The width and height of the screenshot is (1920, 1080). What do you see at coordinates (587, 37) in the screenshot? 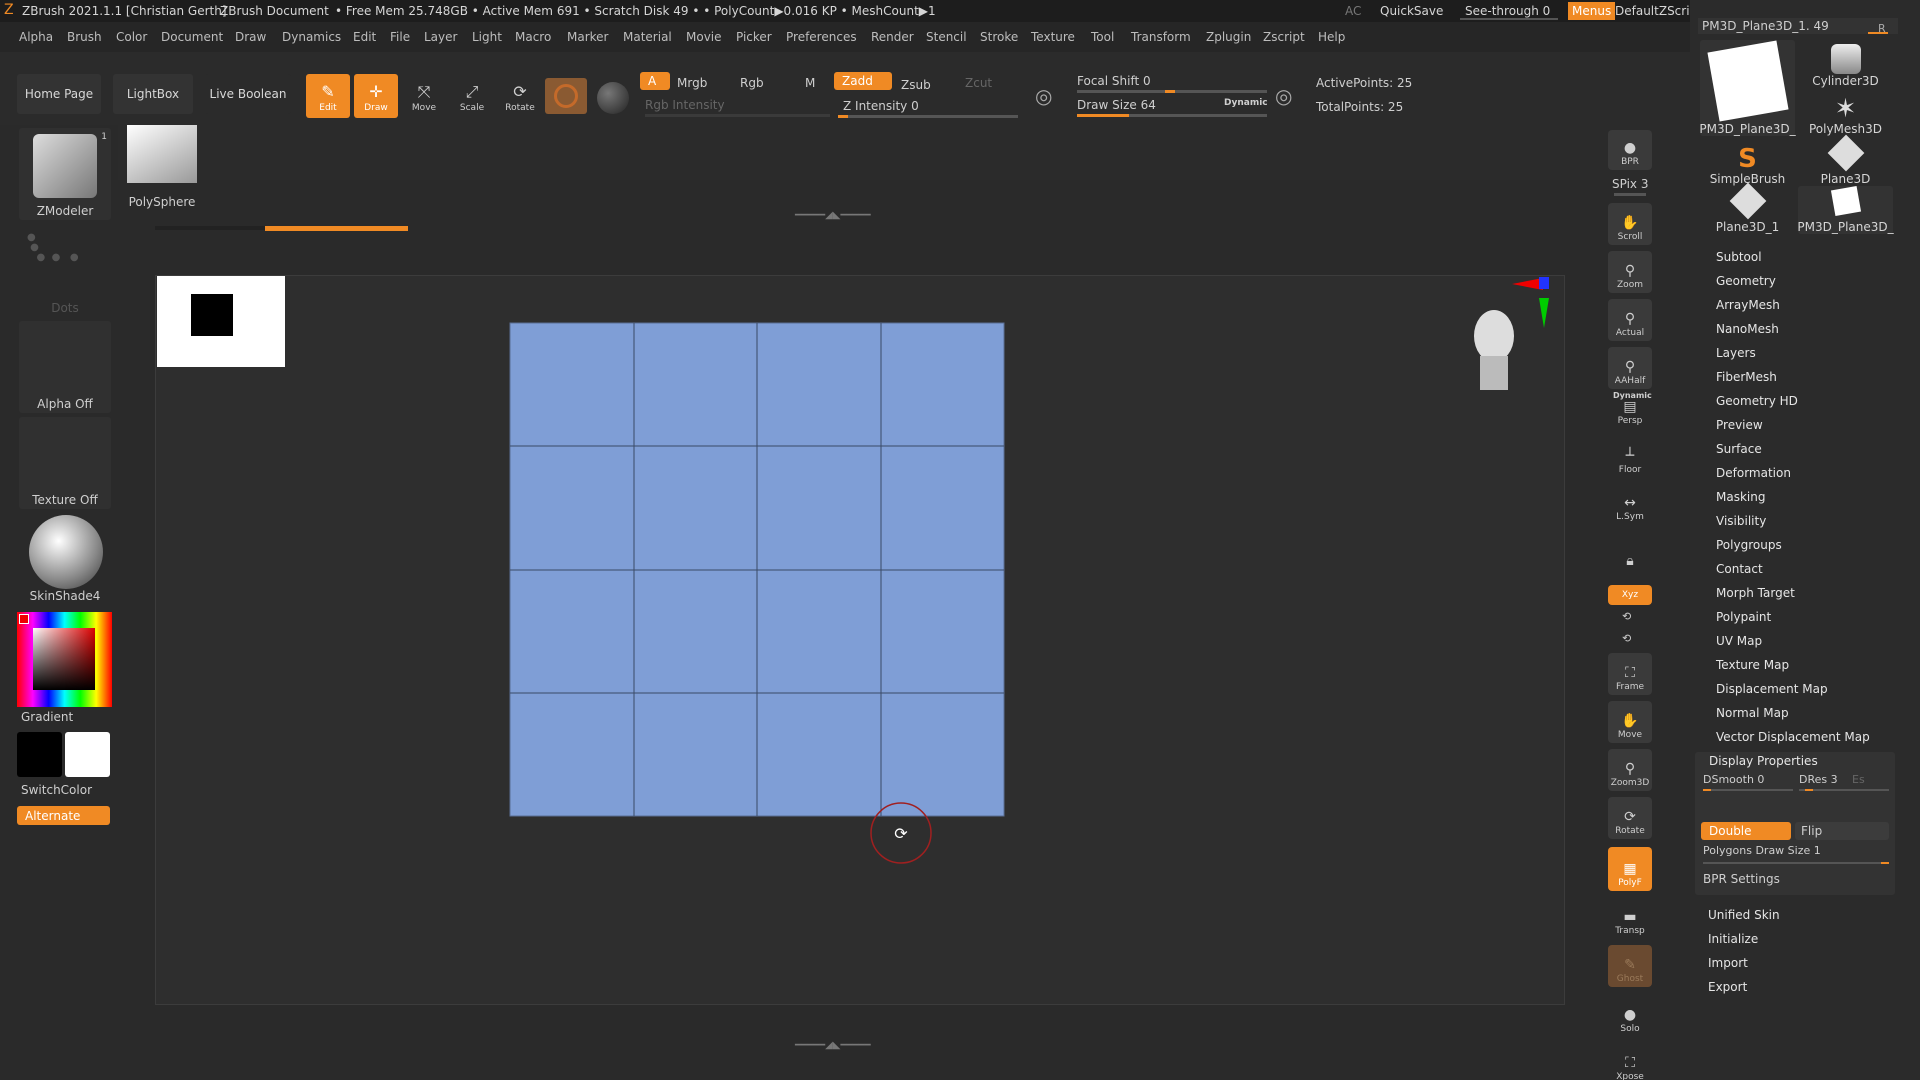
I see `menu-marker: Marker` at bounding box center [587, 37].